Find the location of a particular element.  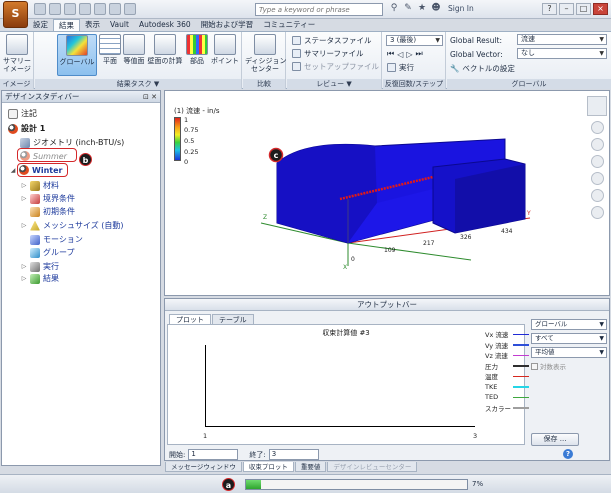

materials-icon is located at coordinates (35, 185).